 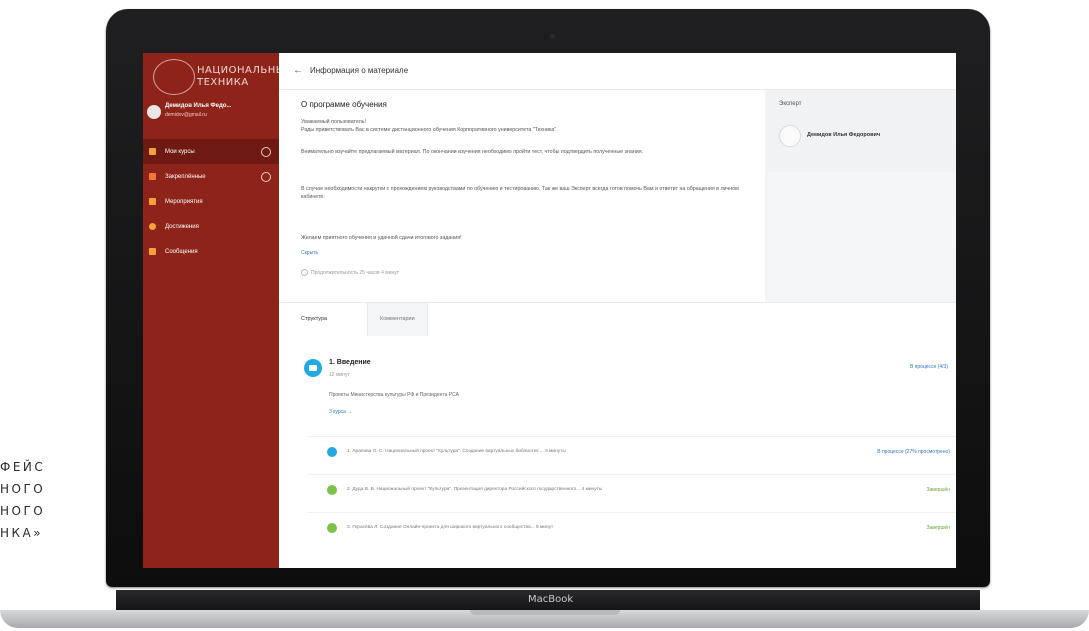 I want to click on sidebar-item-my-courses: Мои курсы, so click(x=211, y=151).